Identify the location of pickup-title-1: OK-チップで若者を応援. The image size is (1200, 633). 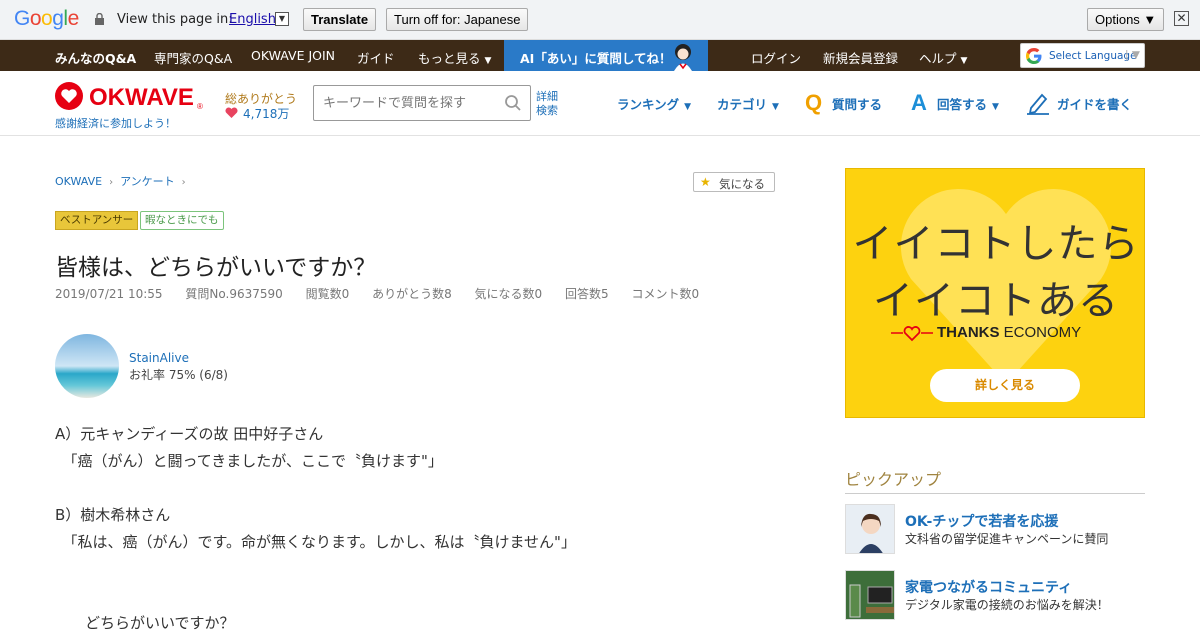
(981, 521).